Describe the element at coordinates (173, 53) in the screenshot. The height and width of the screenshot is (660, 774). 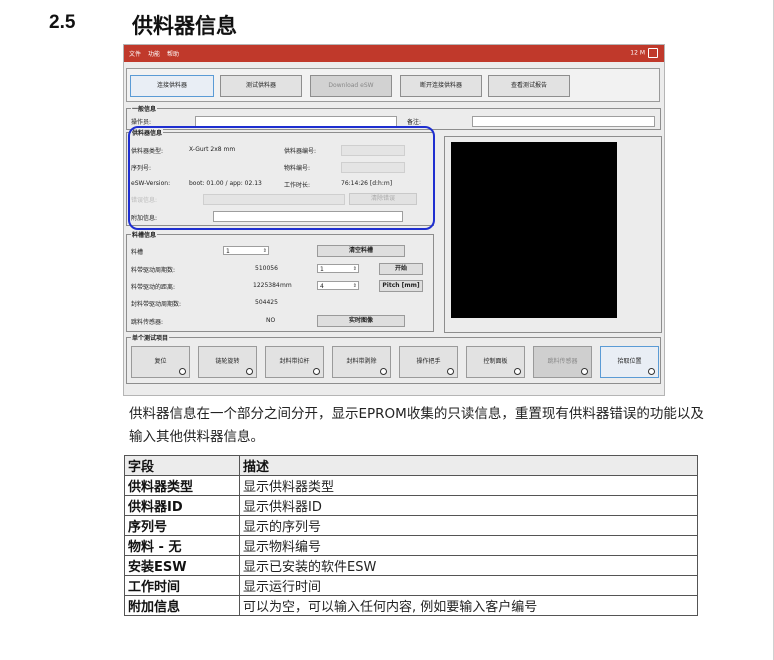
I see `menu-help: 帮助` at that location.